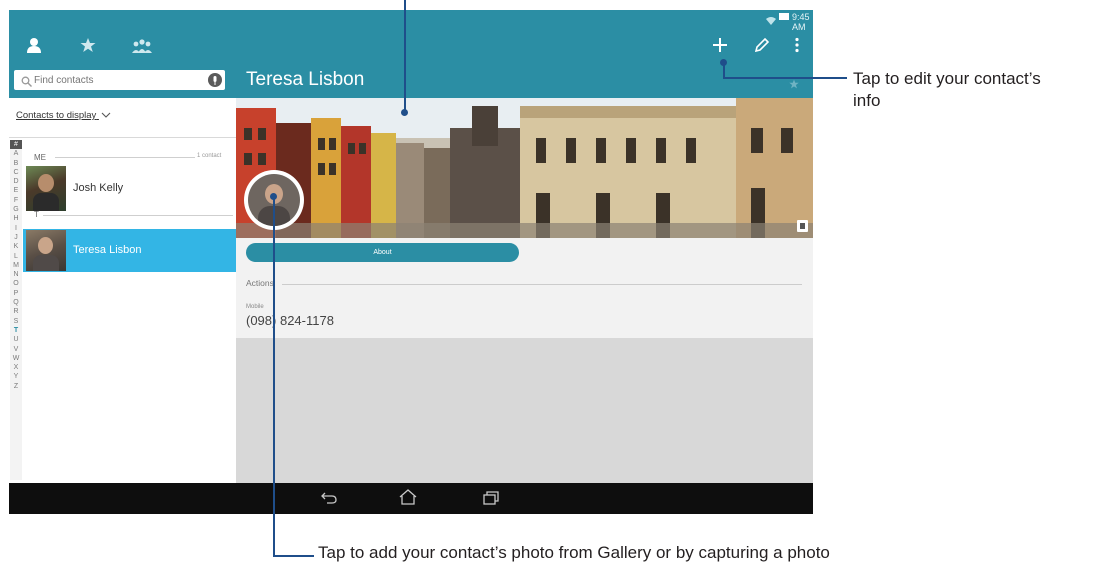  Describe the element at coordinates (801, 22) in the screenshot. I see `status-time: 9:45 AM` at that location.